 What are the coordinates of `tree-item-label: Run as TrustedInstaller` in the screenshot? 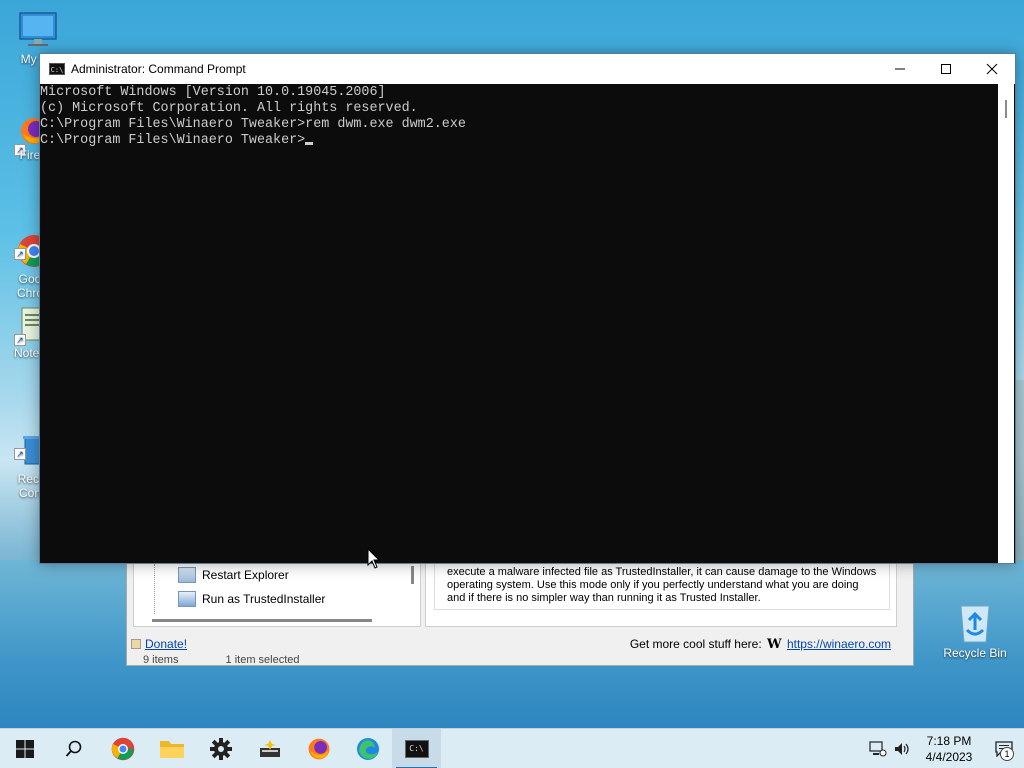 It's located at (264, 599).